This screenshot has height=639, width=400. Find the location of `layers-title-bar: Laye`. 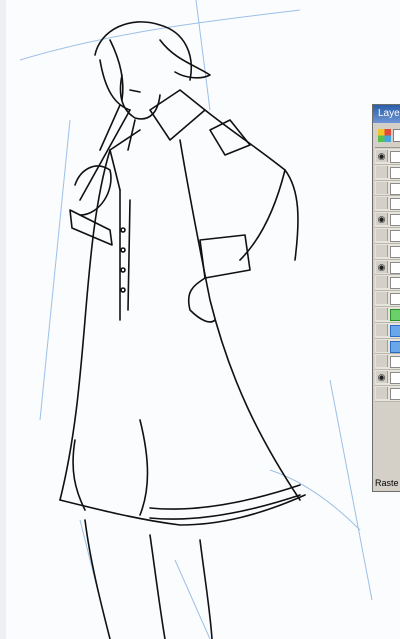

layers-title-bar: Laye is located at coordinates (386, 114).